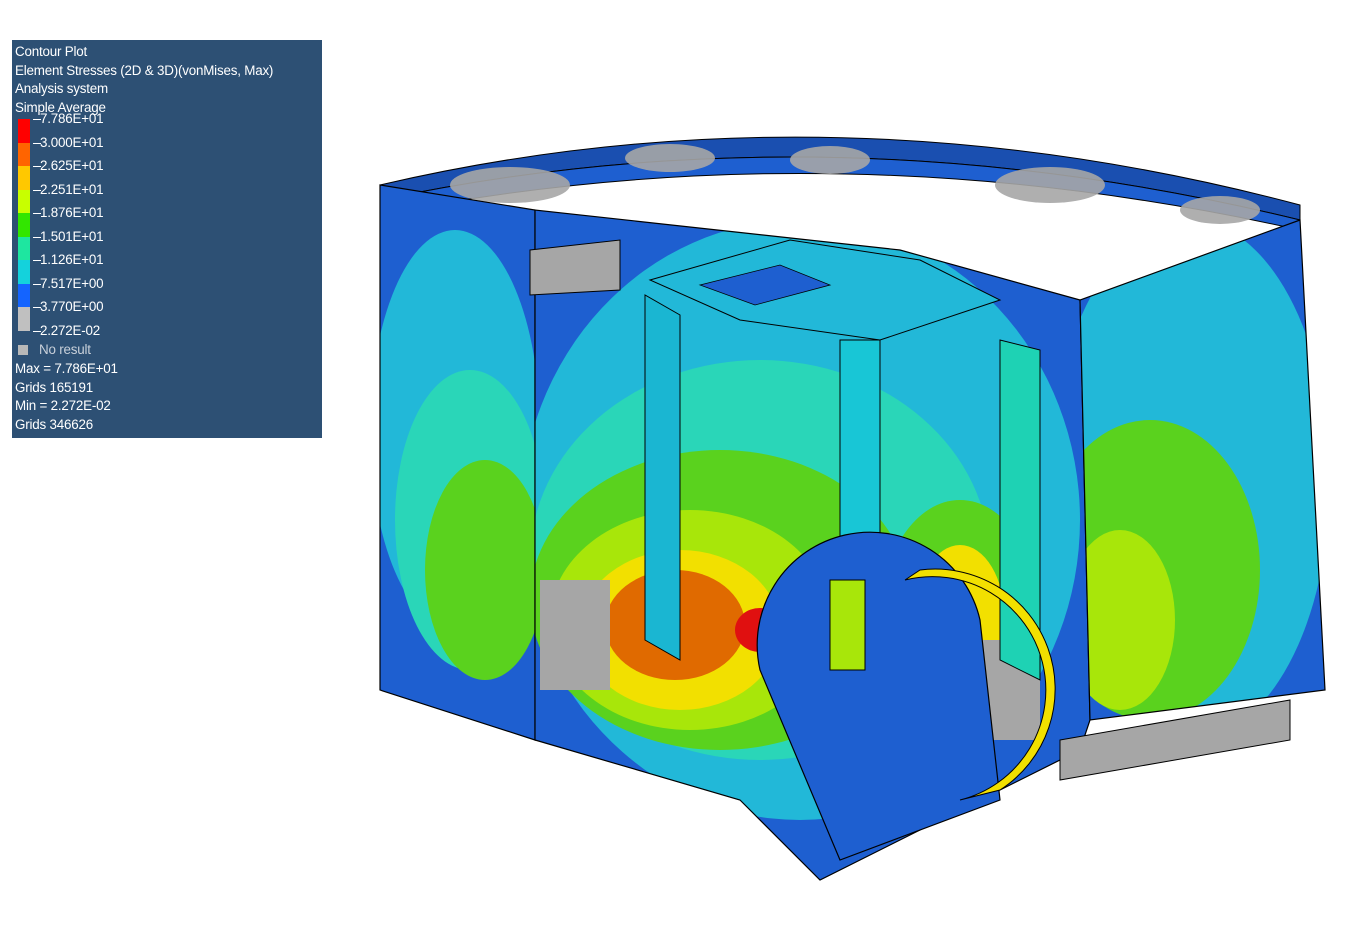  What do you see at coordinates (575, 267) in the screenshot?
I see `top-flange` at bounding box center [575, 267].